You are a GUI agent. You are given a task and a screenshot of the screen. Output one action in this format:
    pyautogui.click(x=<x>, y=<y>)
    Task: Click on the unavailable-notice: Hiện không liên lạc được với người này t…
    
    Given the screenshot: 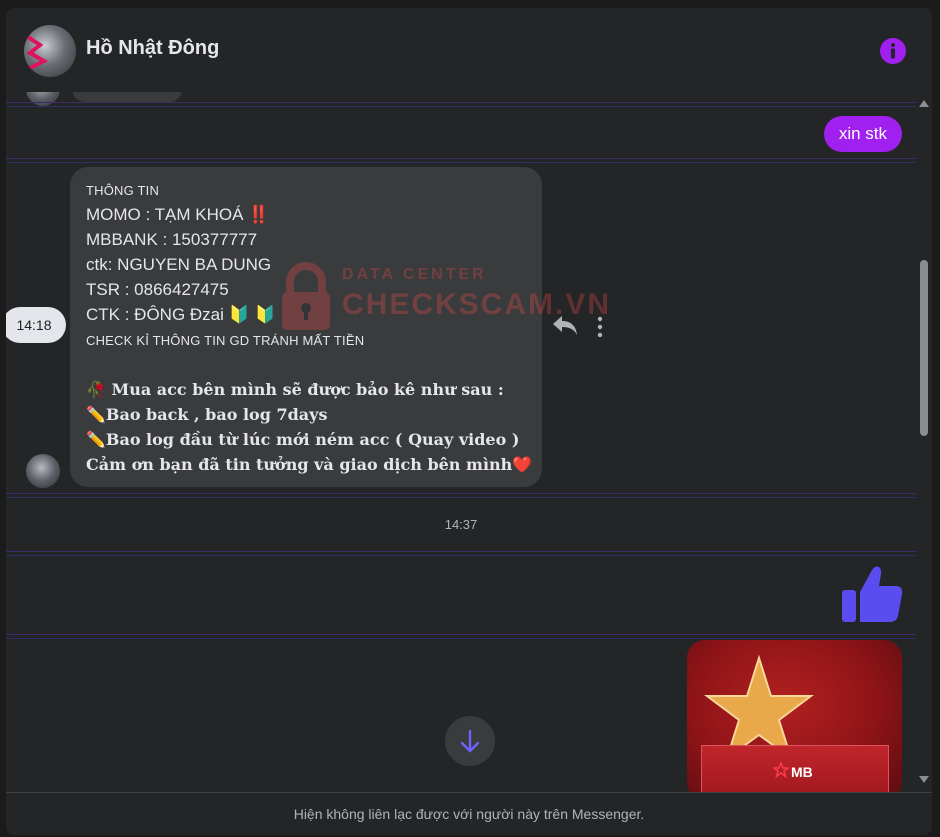 What is the action you would take?
    pyautogui.click(x=469, y=813)
    